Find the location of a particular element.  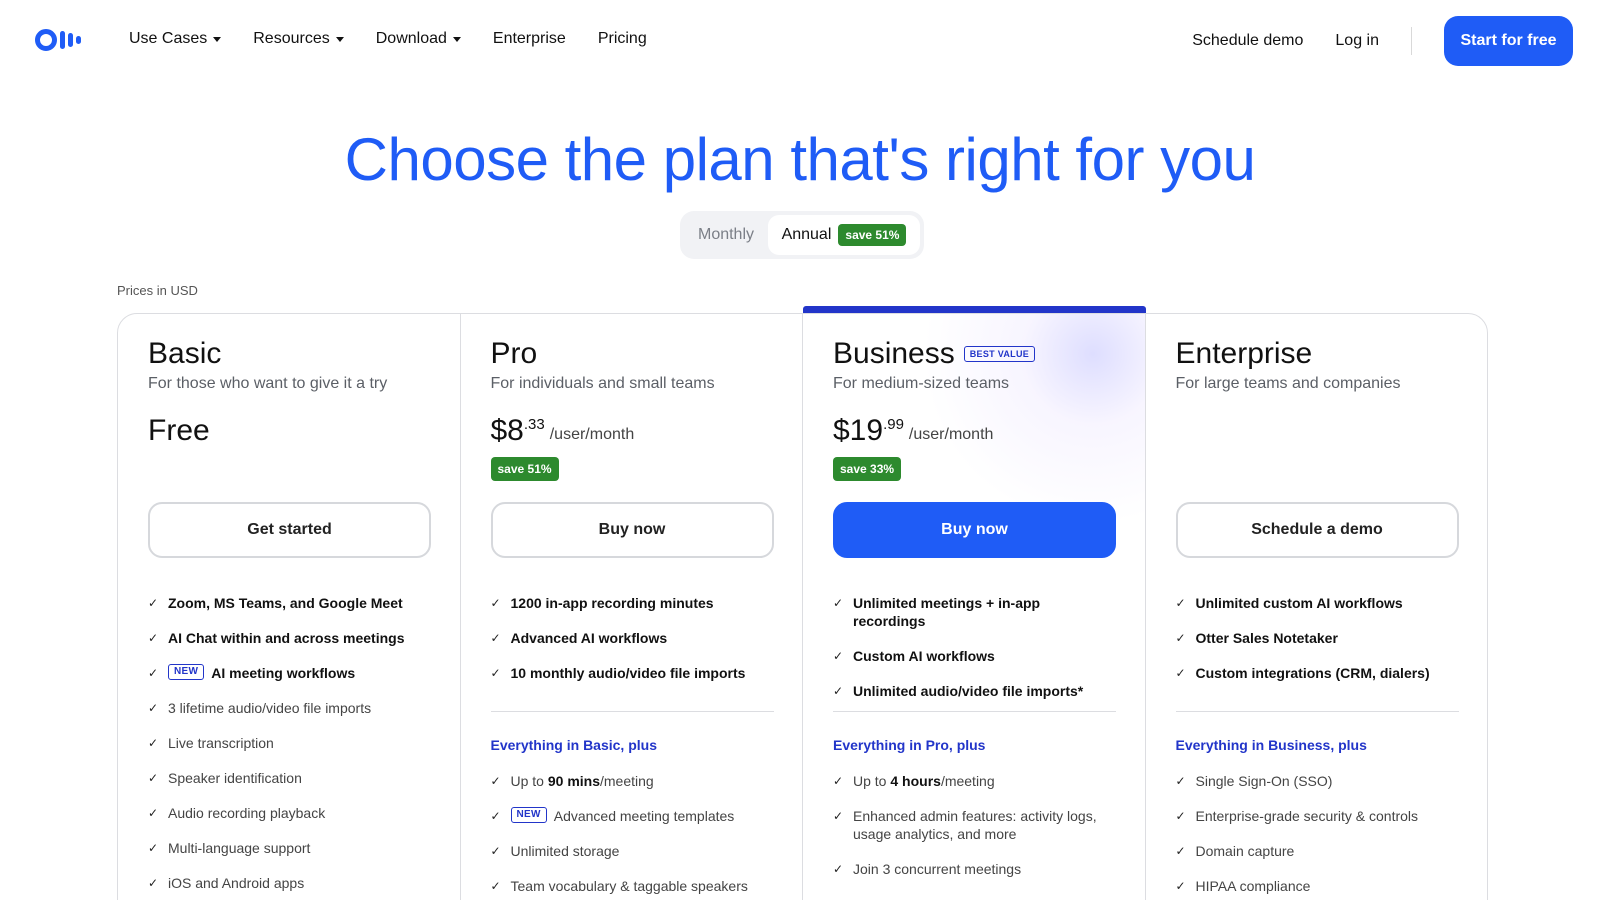

feature-text: Up to 90 mins/meeting is located at coordinates (582, 781).